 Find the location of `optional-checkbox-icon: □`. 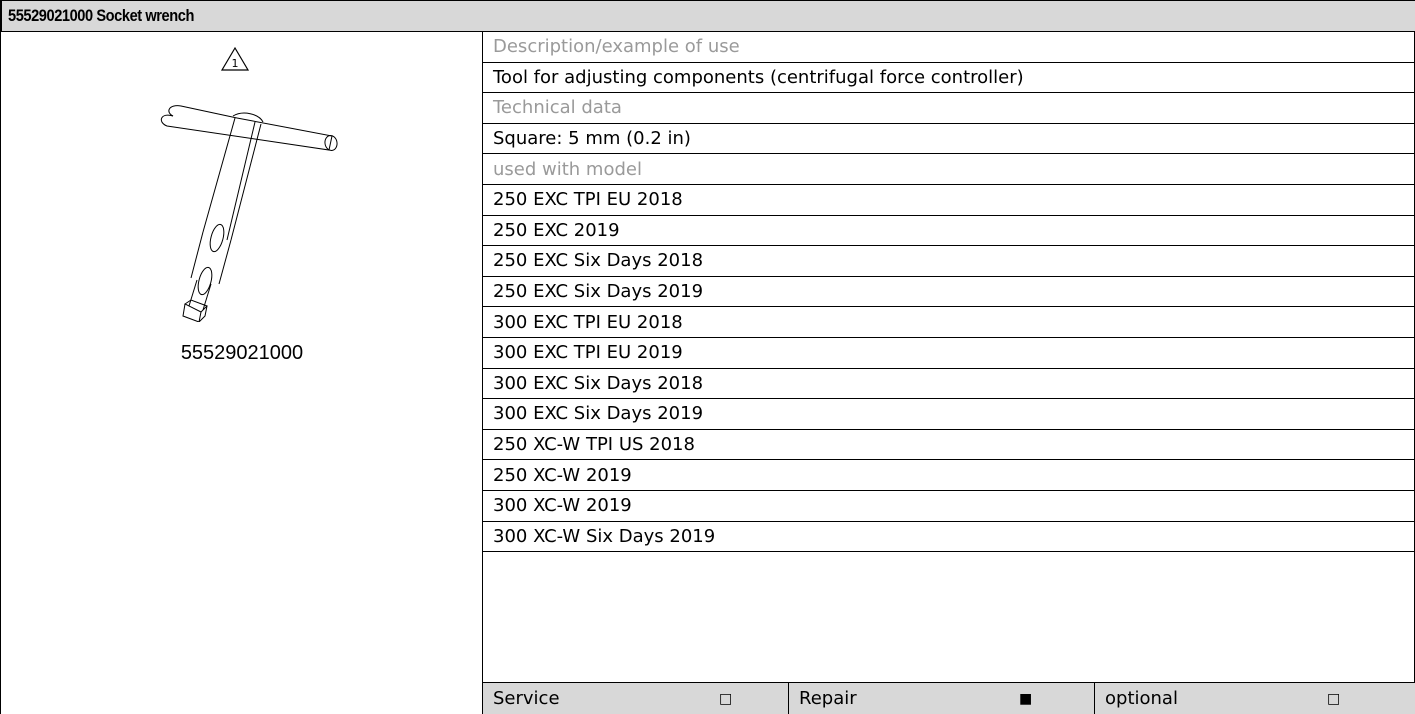

optional-checkbox-icon: □ is located at coordinates (1334, 698).